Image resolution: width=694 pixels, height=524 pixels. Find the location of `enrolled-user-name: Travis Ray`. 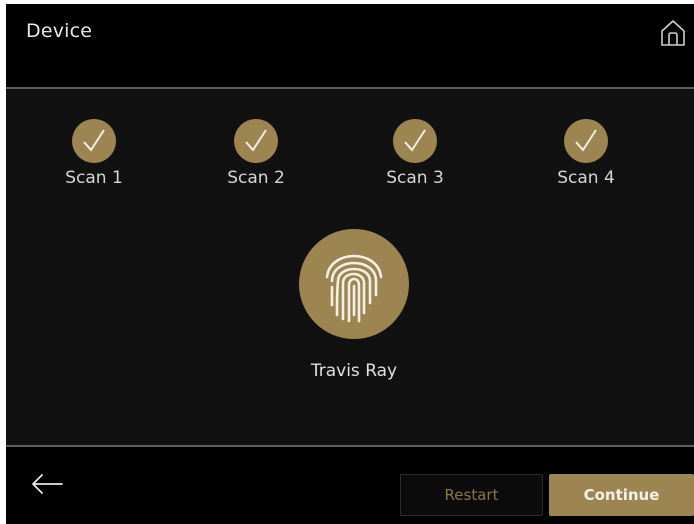

enrolled-user-name: Travis Ray is located at coordinates (354, 371).